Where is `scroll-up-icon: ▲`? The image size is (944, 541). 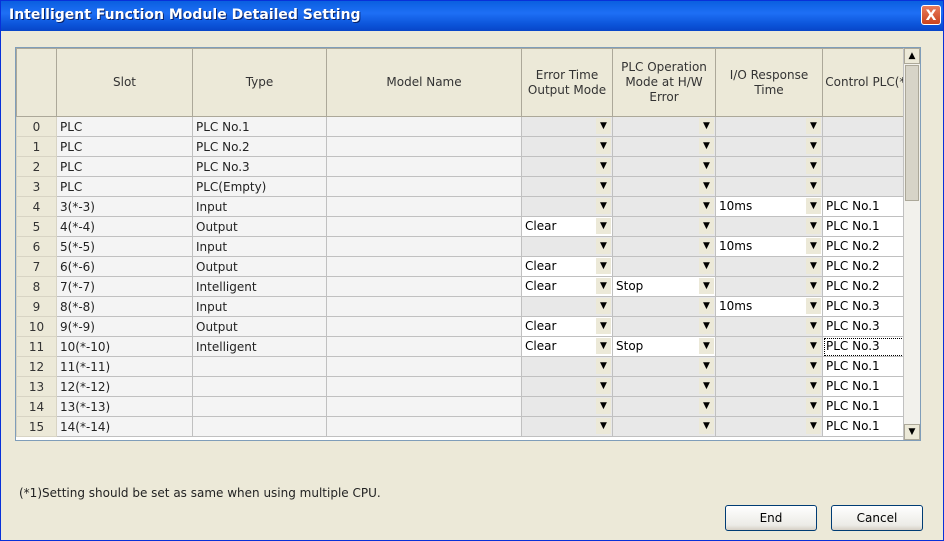 scroll-up-icon: ▲ is located at coordinates (912, 56).